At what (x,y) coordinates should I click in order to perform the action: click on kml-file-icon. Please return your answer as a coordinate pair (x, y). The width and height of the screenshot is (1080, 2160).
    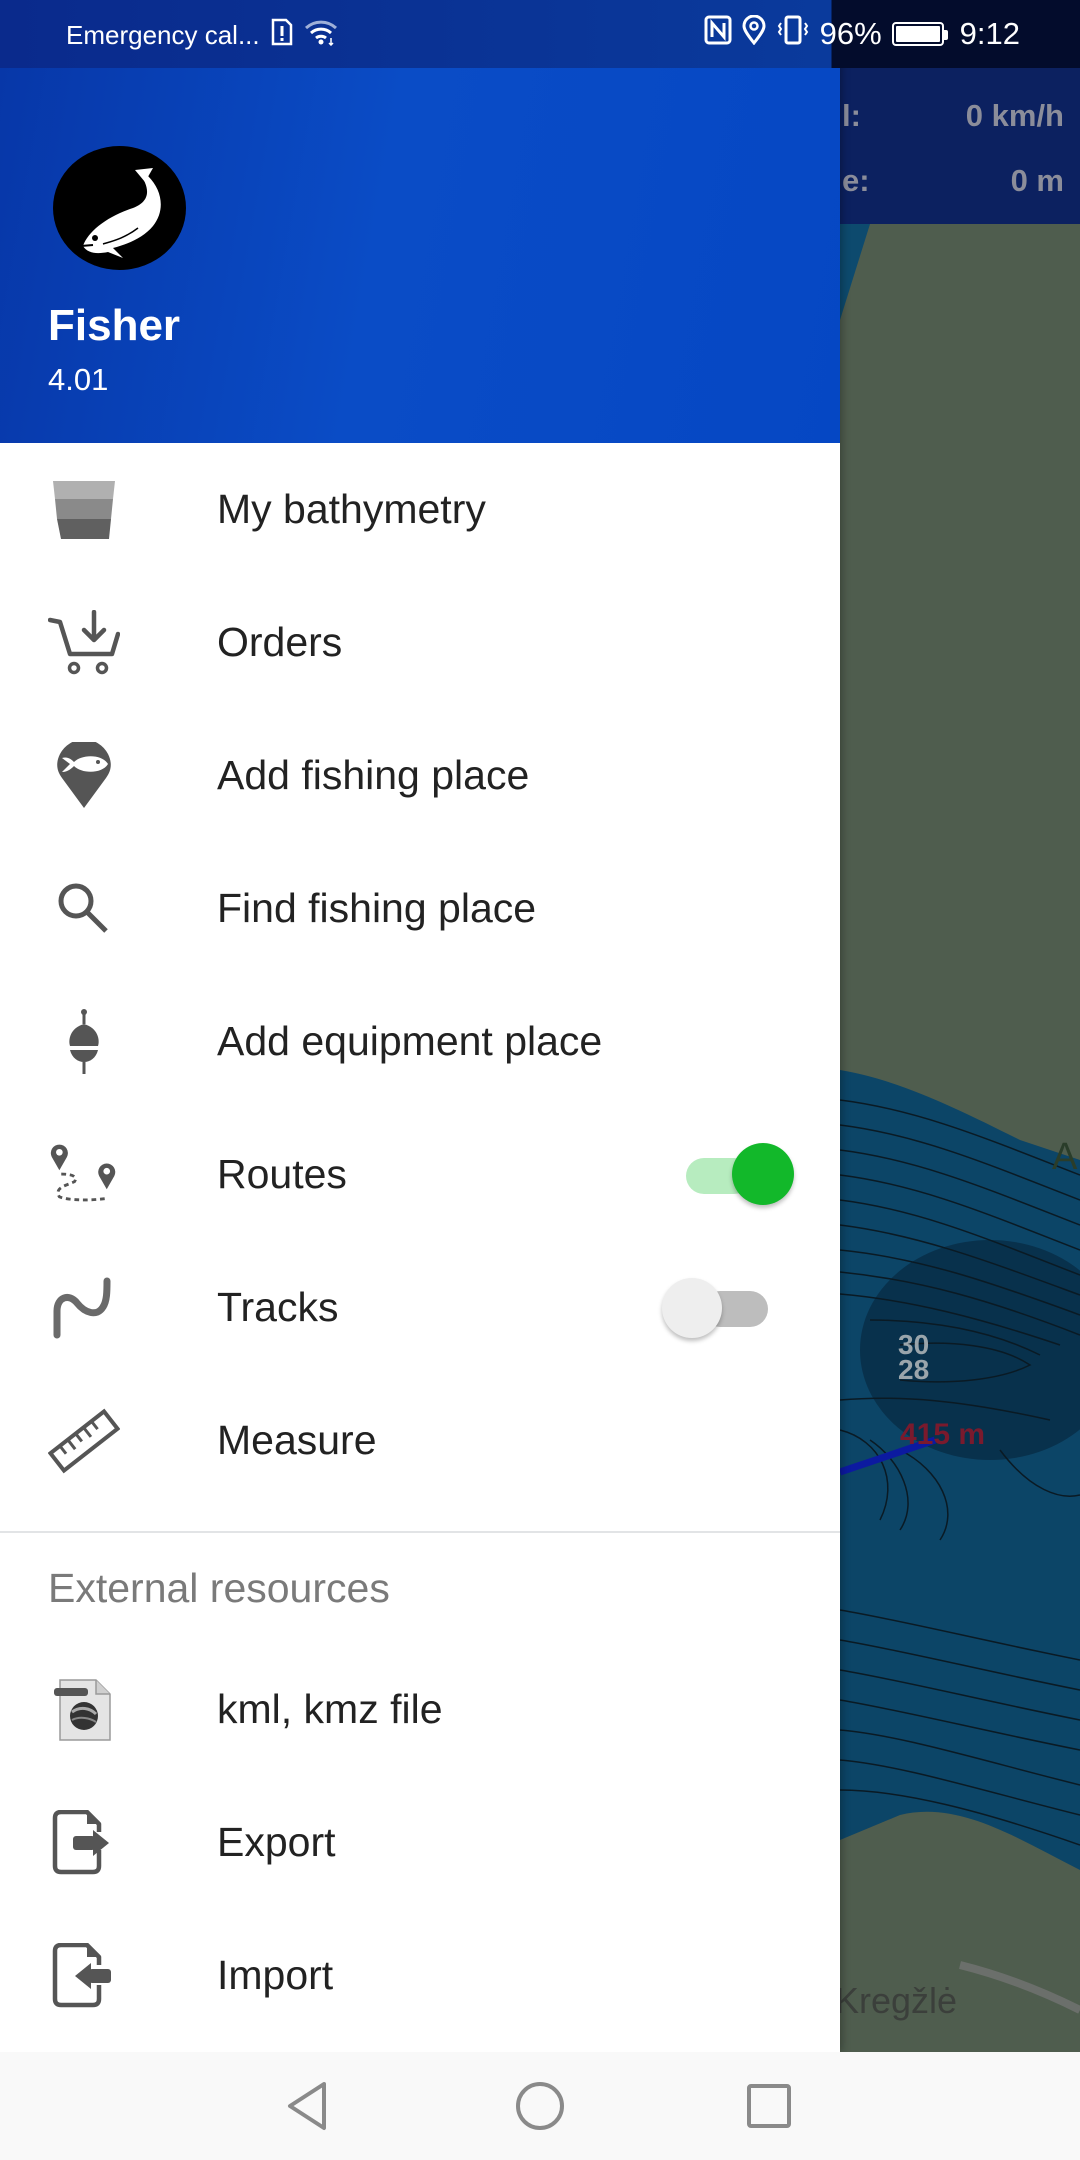
    Looking at the image, I should click on (84, 1710).